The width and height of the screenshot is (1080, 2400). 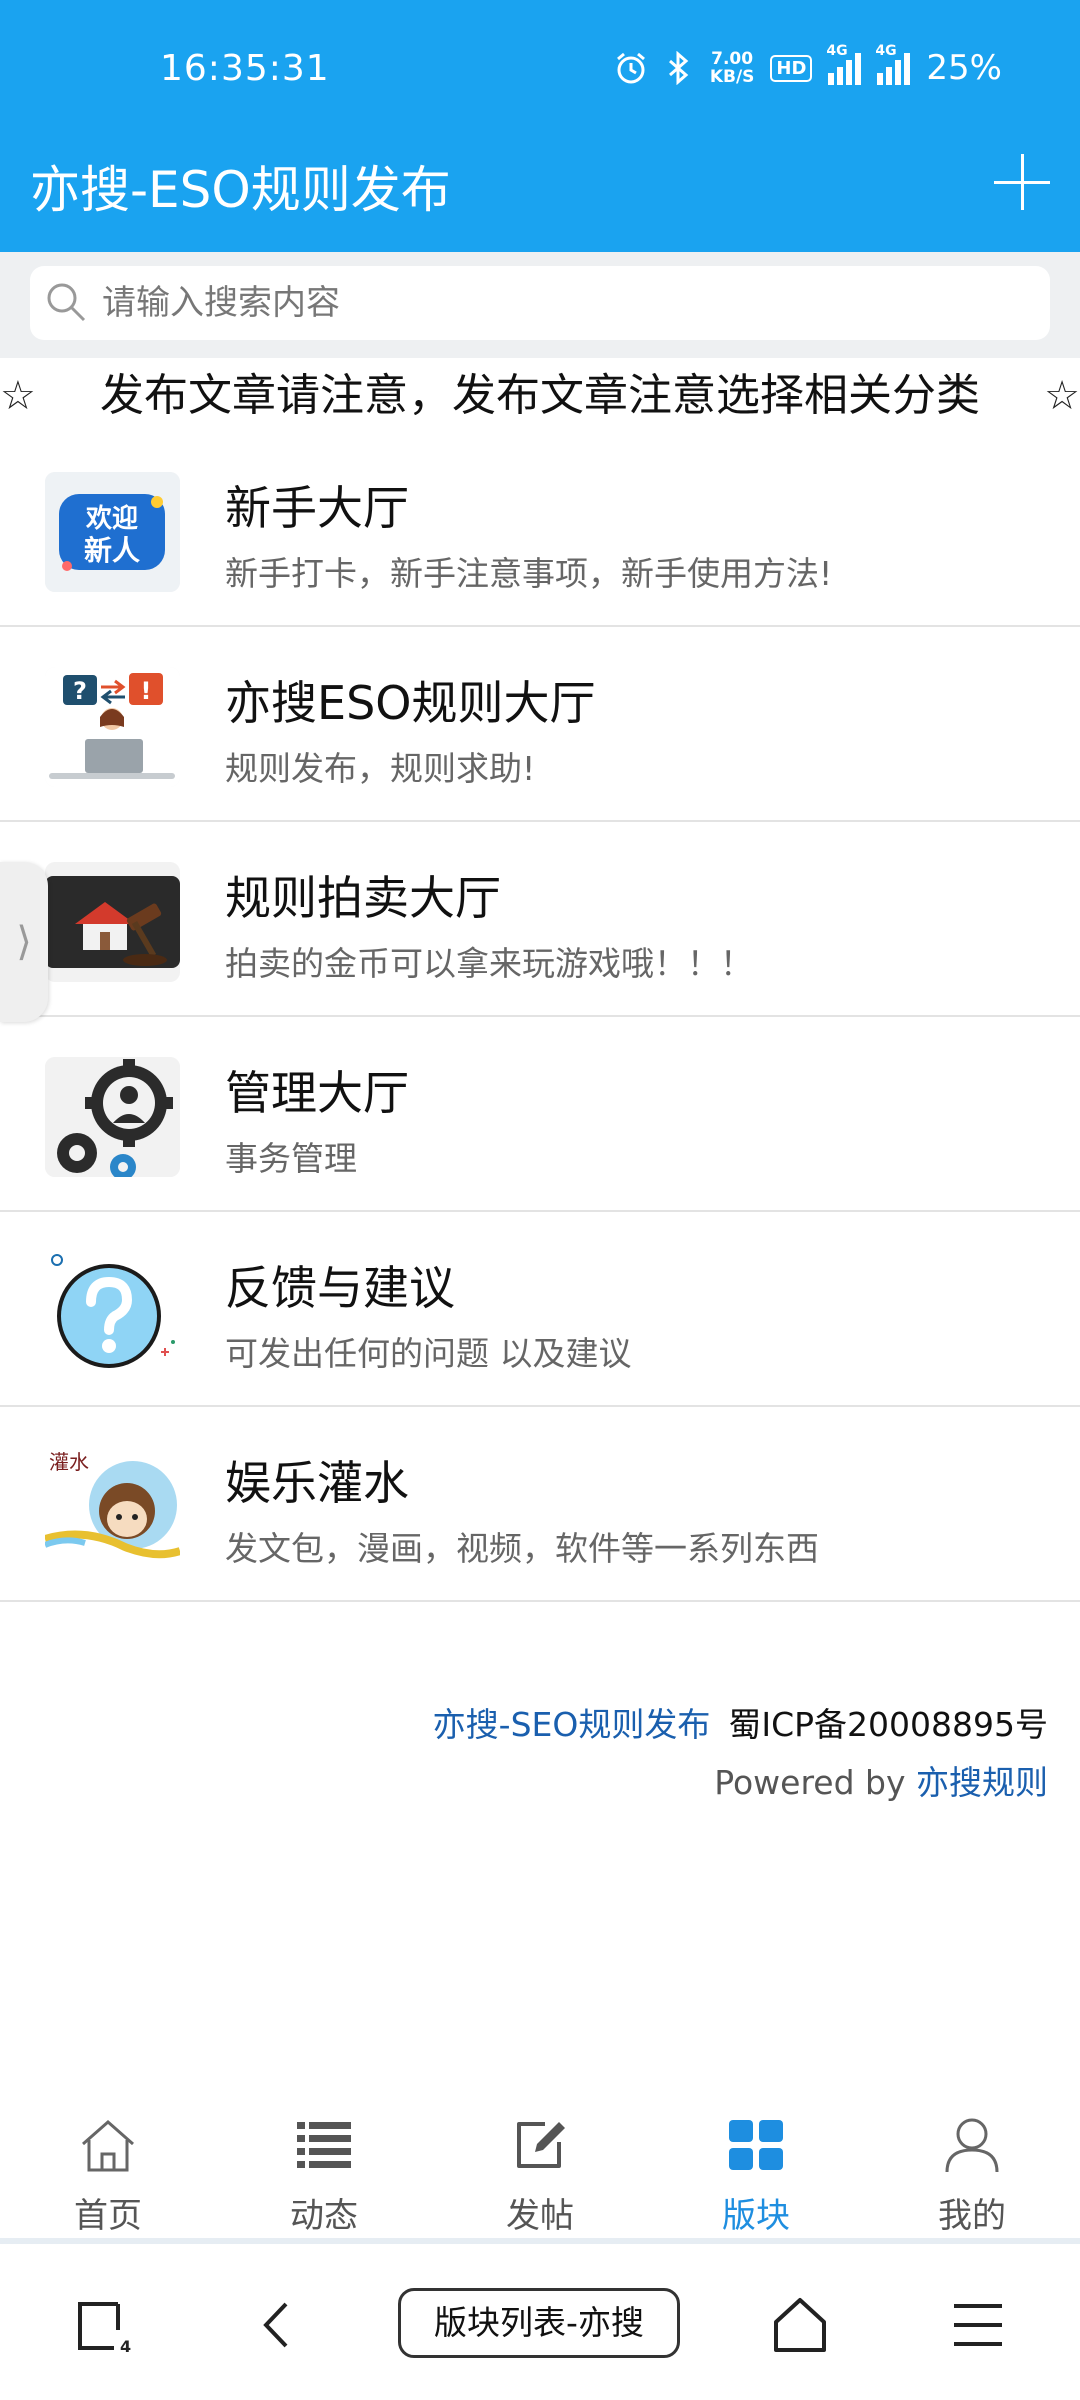 What do you see at coordinates (540, 1504) in the screenshot?
I see `forum-item-entertainment: 灌水 娱乐灌水 发文包，漫画，视频，软件等一系列东西` at bounding box center [540, 1504].